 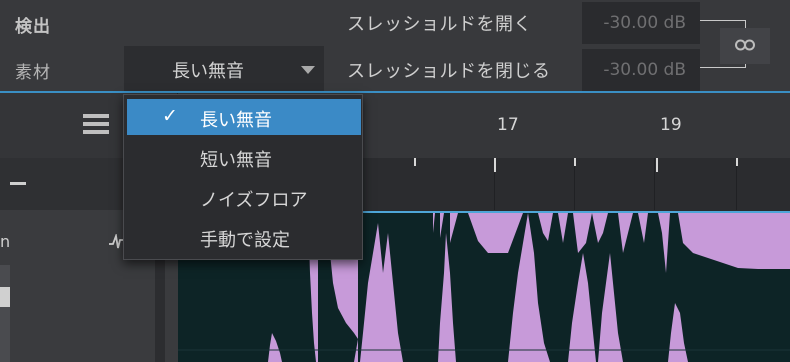 What do you see at coordinates (254, 200) in the screenshot?
I see `menu-item-label: ノイズフロア` at bounding box center [254, 200].